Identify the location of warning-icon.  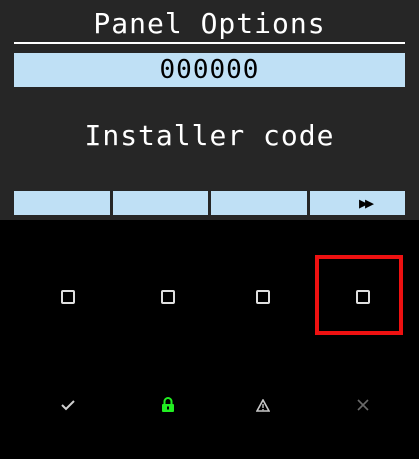
(263, 405).